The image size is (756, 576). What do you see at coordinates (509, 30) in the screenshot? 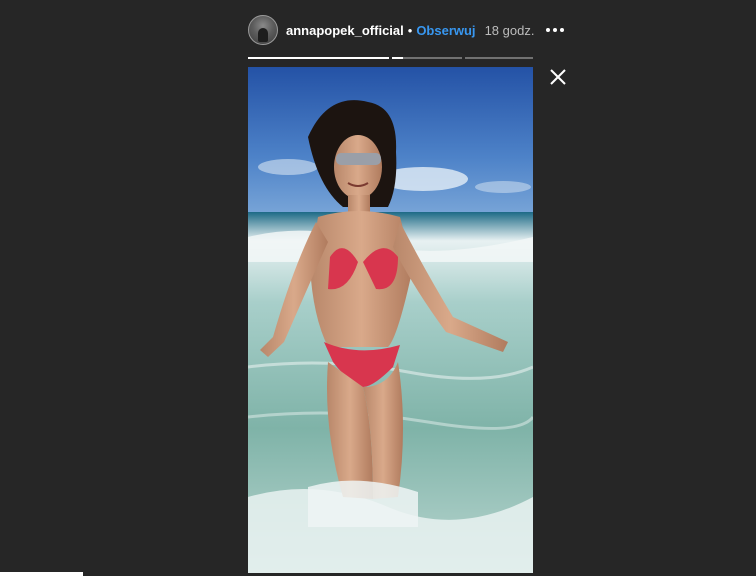
I see `timestamp: 18 godz.` at bounding box center [509, 30].